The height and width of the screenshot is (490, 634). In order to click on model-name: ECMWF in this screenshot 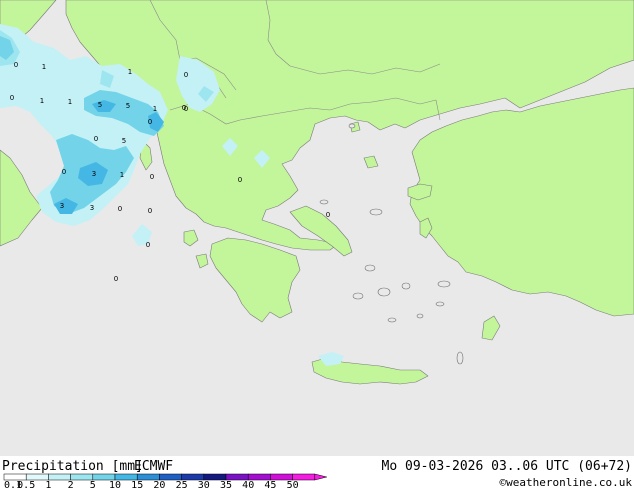, I will do `click(153, 466)`.